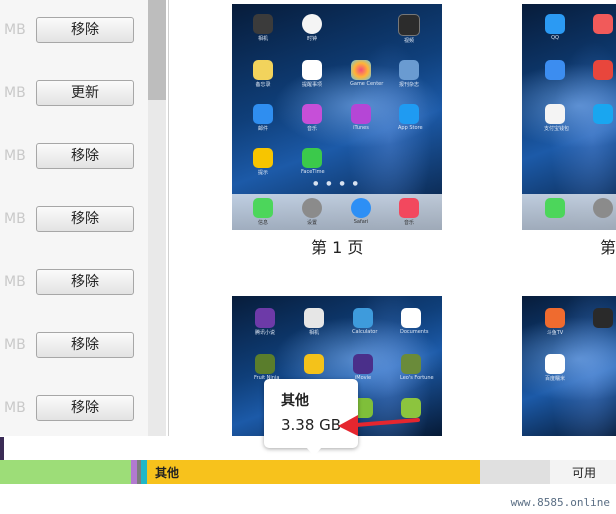 Image resolution: width=616 pixels, height=514 pixels. What do you see at coordinates (555, 364) in the screenshot?
I see `baidu-nuomi-icon` at bounding box center [555, 364].